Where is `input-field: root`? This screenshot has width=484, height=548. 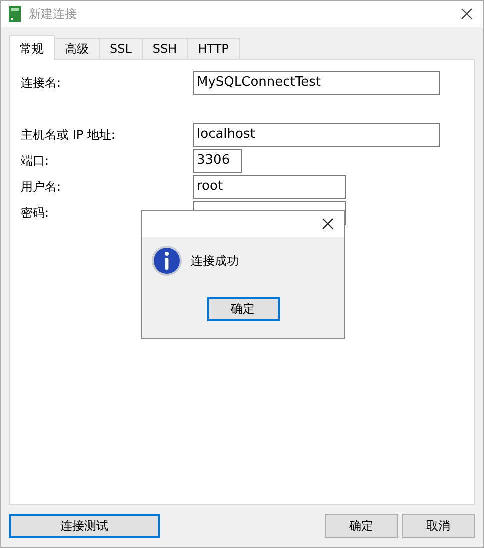
input-field: root is located at coordinates (269, 187).